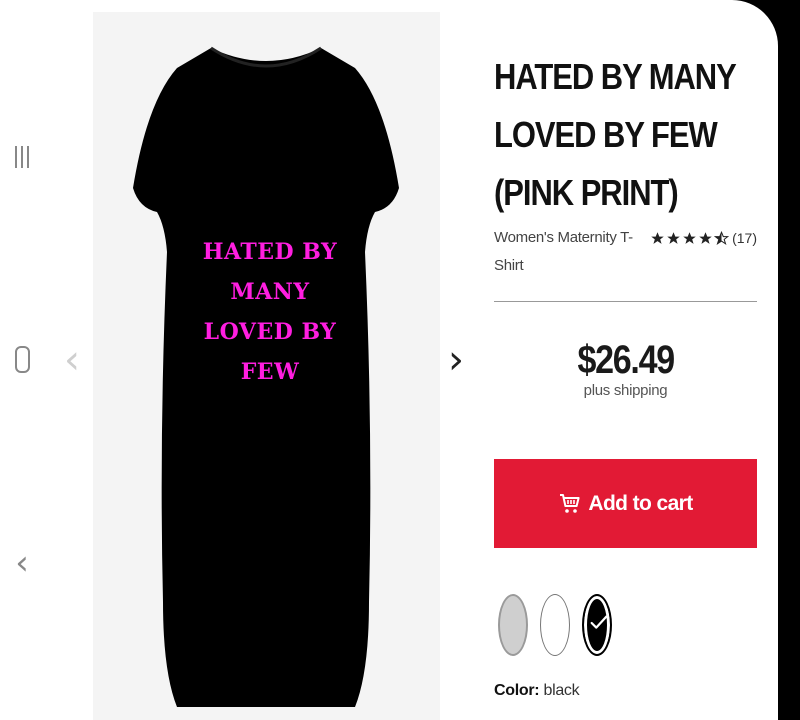  What do you see at coordinates (270, 252) in the screenshot?
I see `print-line: HATED BY` at bounding box center [270, 252].